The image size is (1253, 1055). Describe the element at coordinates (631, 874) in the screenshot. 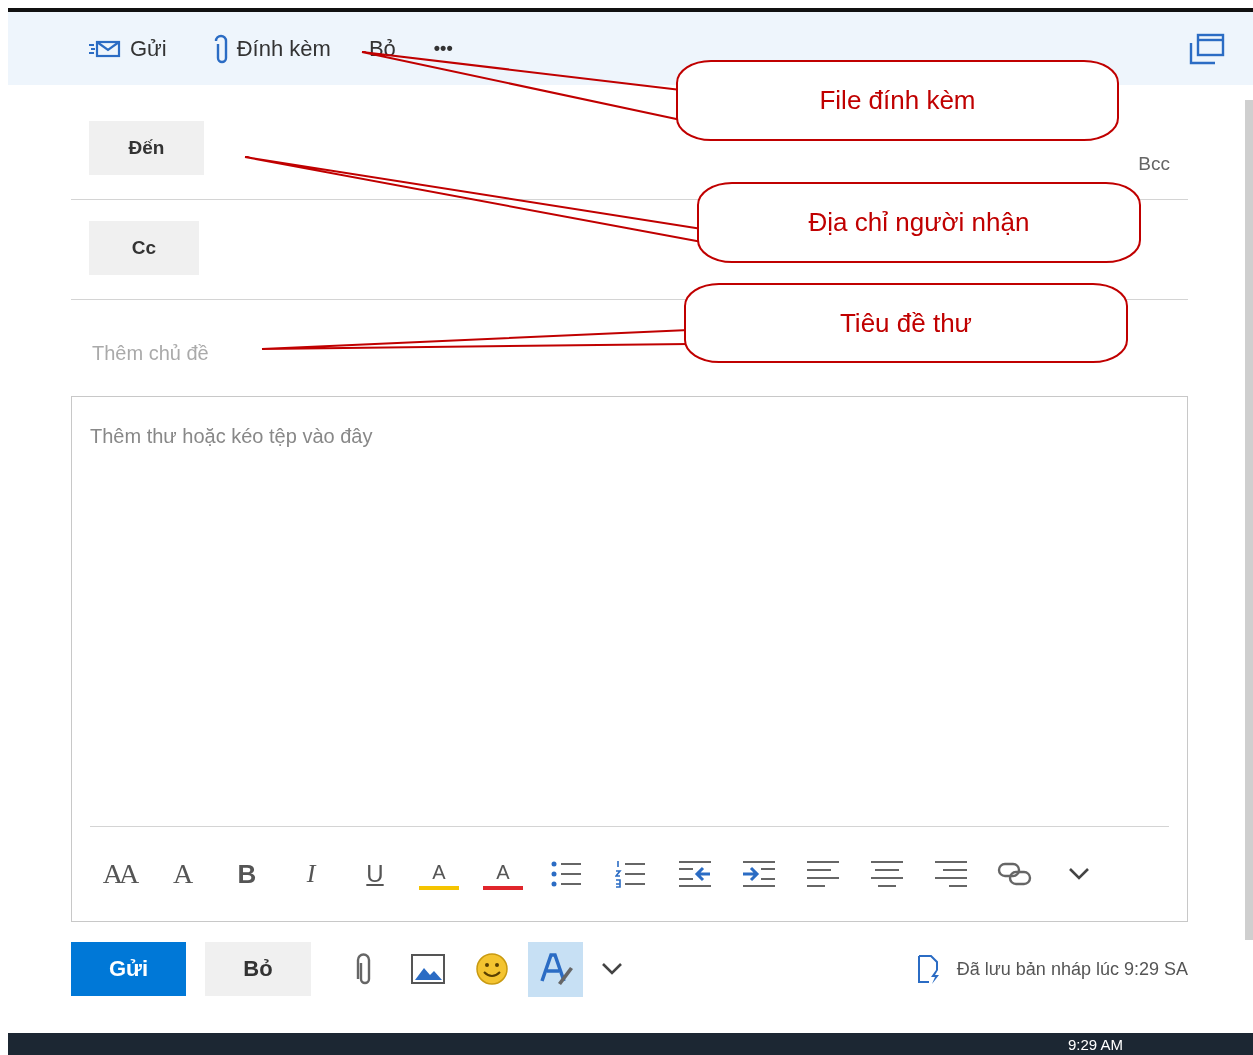

I see `numbered-list-icon` at that location.